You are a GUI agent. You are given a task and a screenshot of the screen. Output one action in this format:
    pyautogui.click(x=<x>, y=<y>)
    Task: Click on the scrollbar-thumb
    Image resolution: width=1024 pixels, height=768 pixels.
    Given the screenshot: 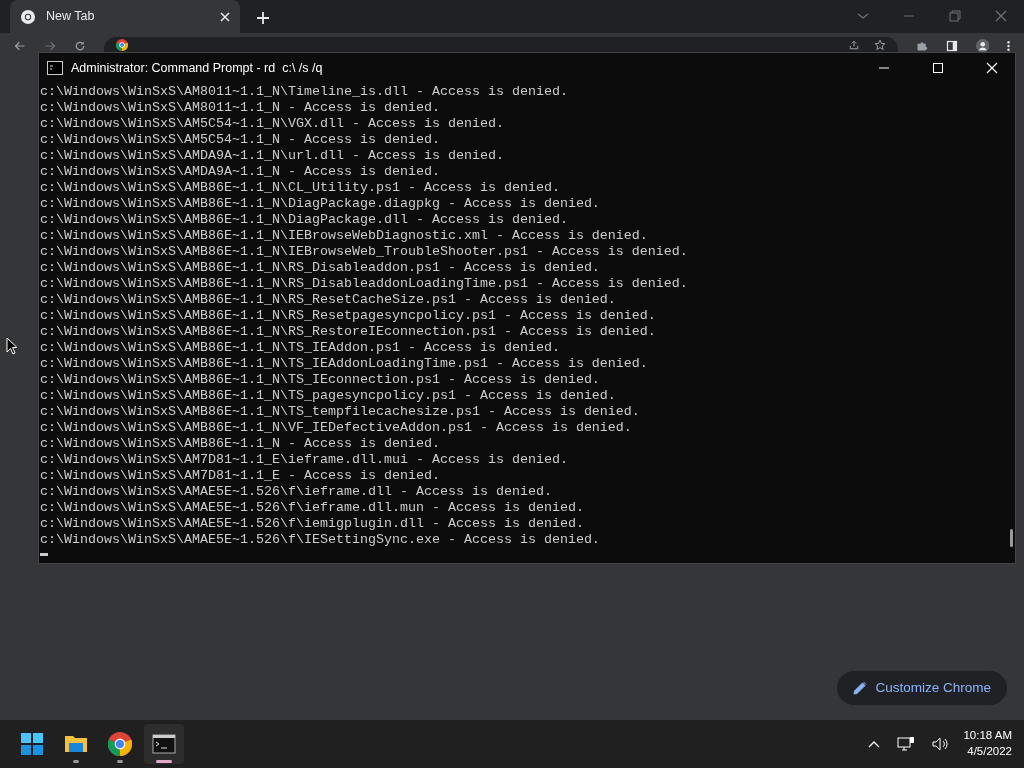 What is the action you would take?
    pyautogui.click(x=1011, y=538)
    